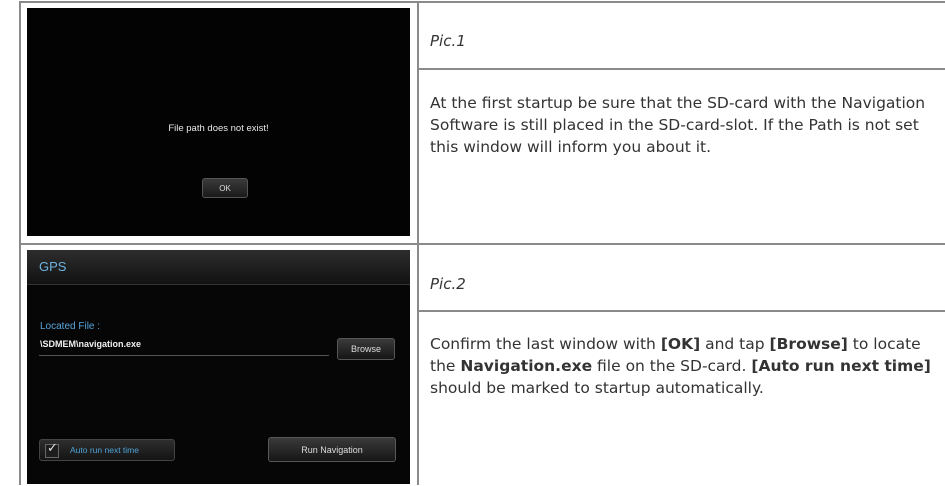  What do you see at coordinates (184, 355) in the screenshot?
I see `path-underline` at bounding box center [184, 355].